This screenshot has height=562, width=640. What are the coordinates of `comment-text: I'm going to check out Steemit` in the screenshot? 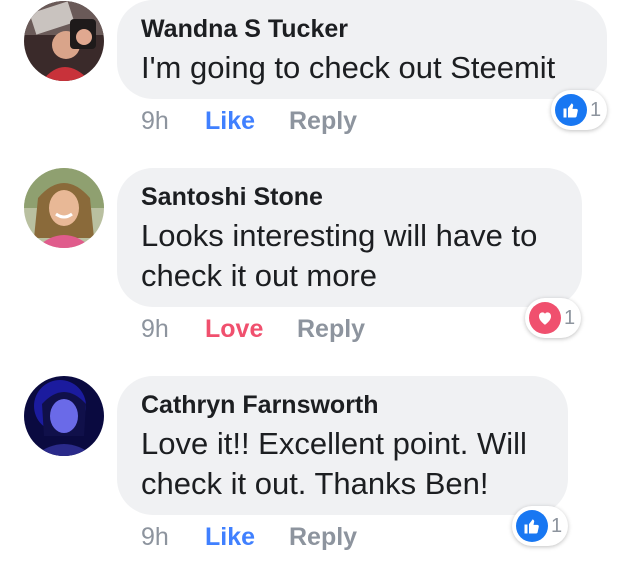 It's located at (348, 67).